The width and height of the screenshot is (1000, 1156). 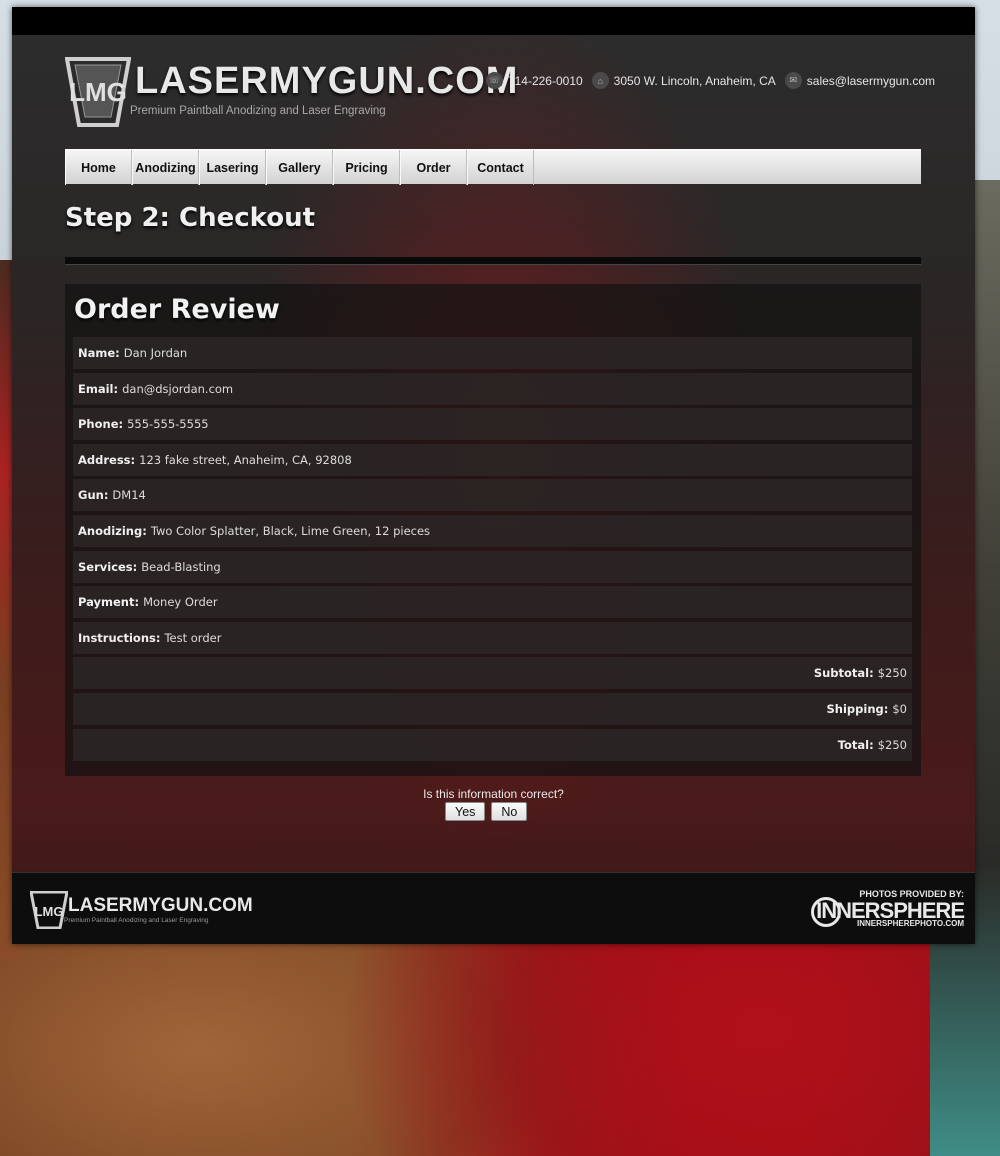 I want to click on footer-logo-icon: LMG, so click(x=49, y=910).